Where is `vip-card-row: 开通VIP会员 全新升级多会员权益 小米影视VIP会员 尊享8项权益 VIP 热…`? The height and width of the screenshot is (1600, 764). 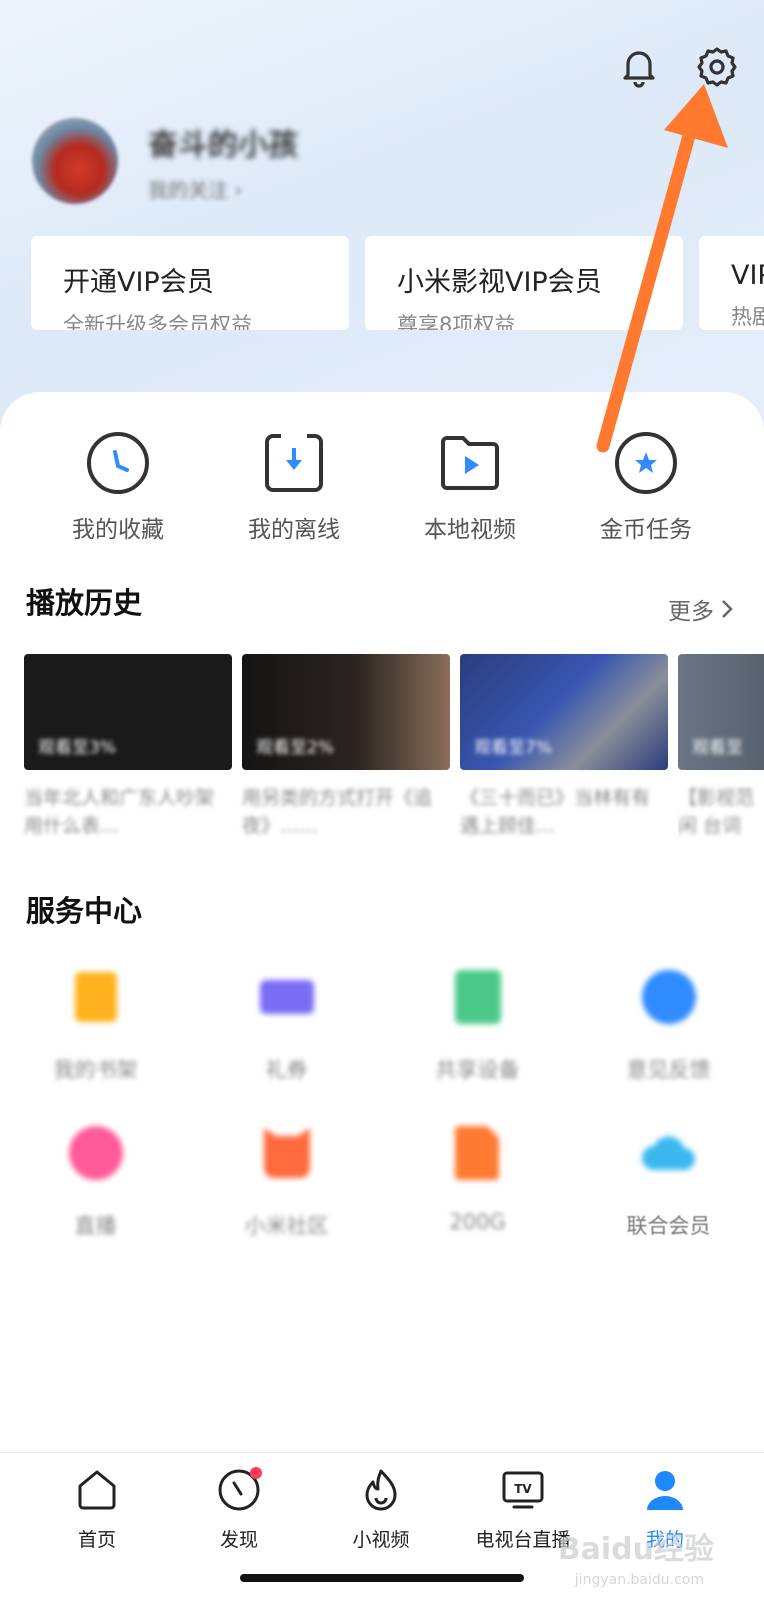
vip-card-row: 开通VIP会员 全新升级多会员权益 小米影视VIP会员 尊享8项权益 VIP 热… is located at coordinates (397, 283).